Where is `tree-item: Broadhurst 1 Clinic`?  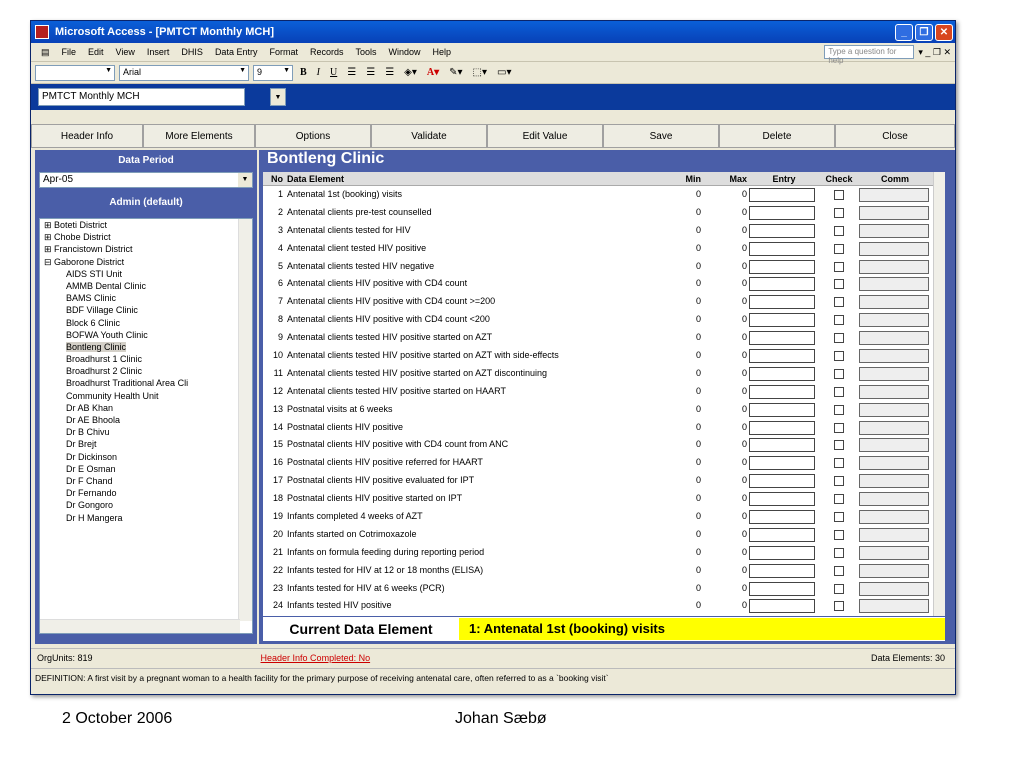 tree-item: Broadhurst 1 Clinic is located at coordinates (146, 359).